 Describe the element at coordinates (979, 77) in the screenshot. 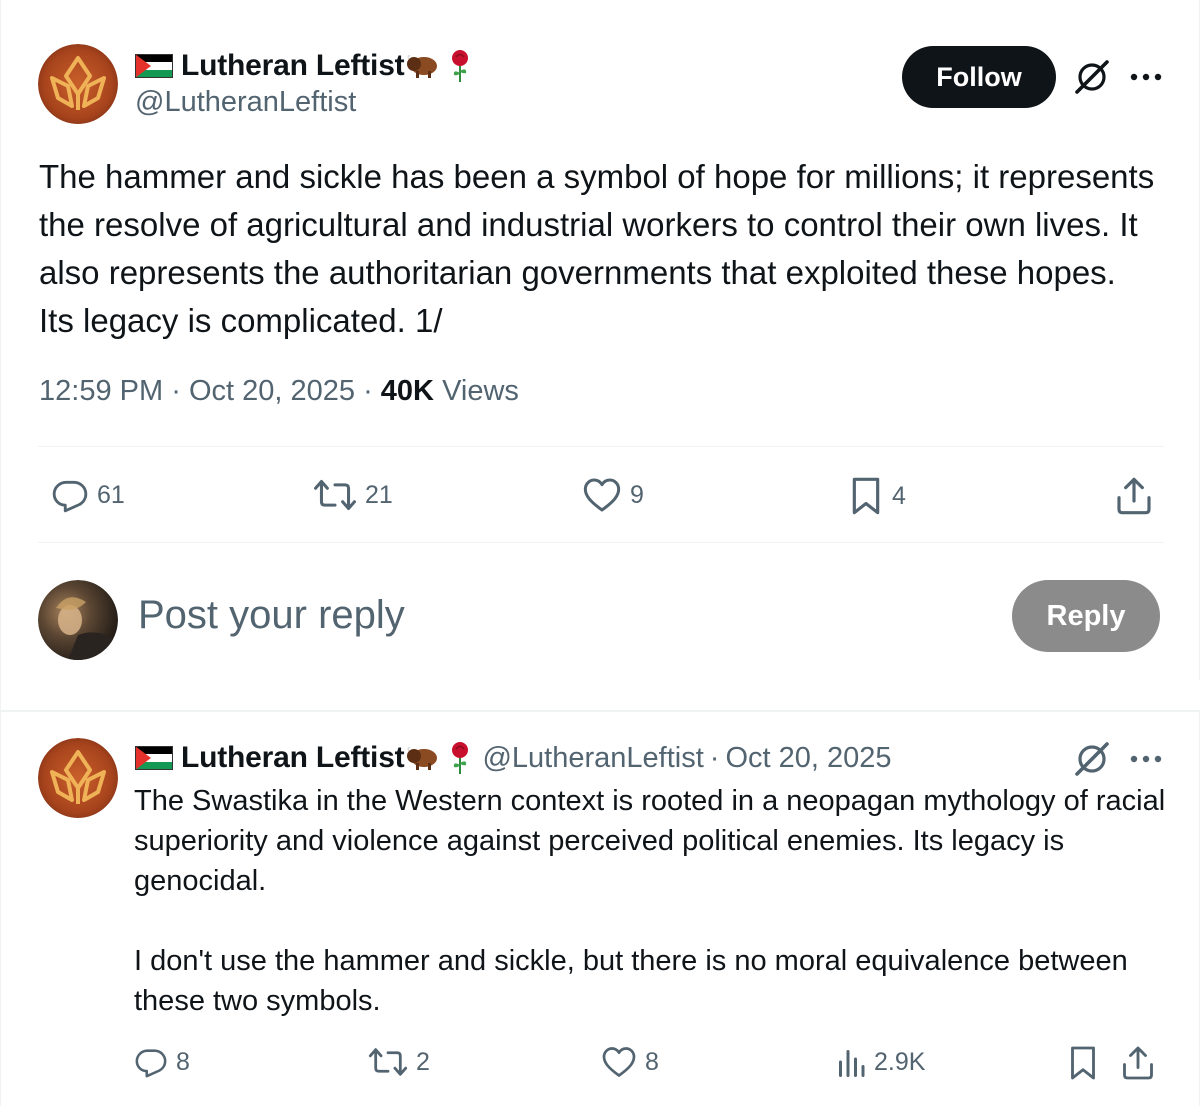

I see `follow-button: Follow` at that location.